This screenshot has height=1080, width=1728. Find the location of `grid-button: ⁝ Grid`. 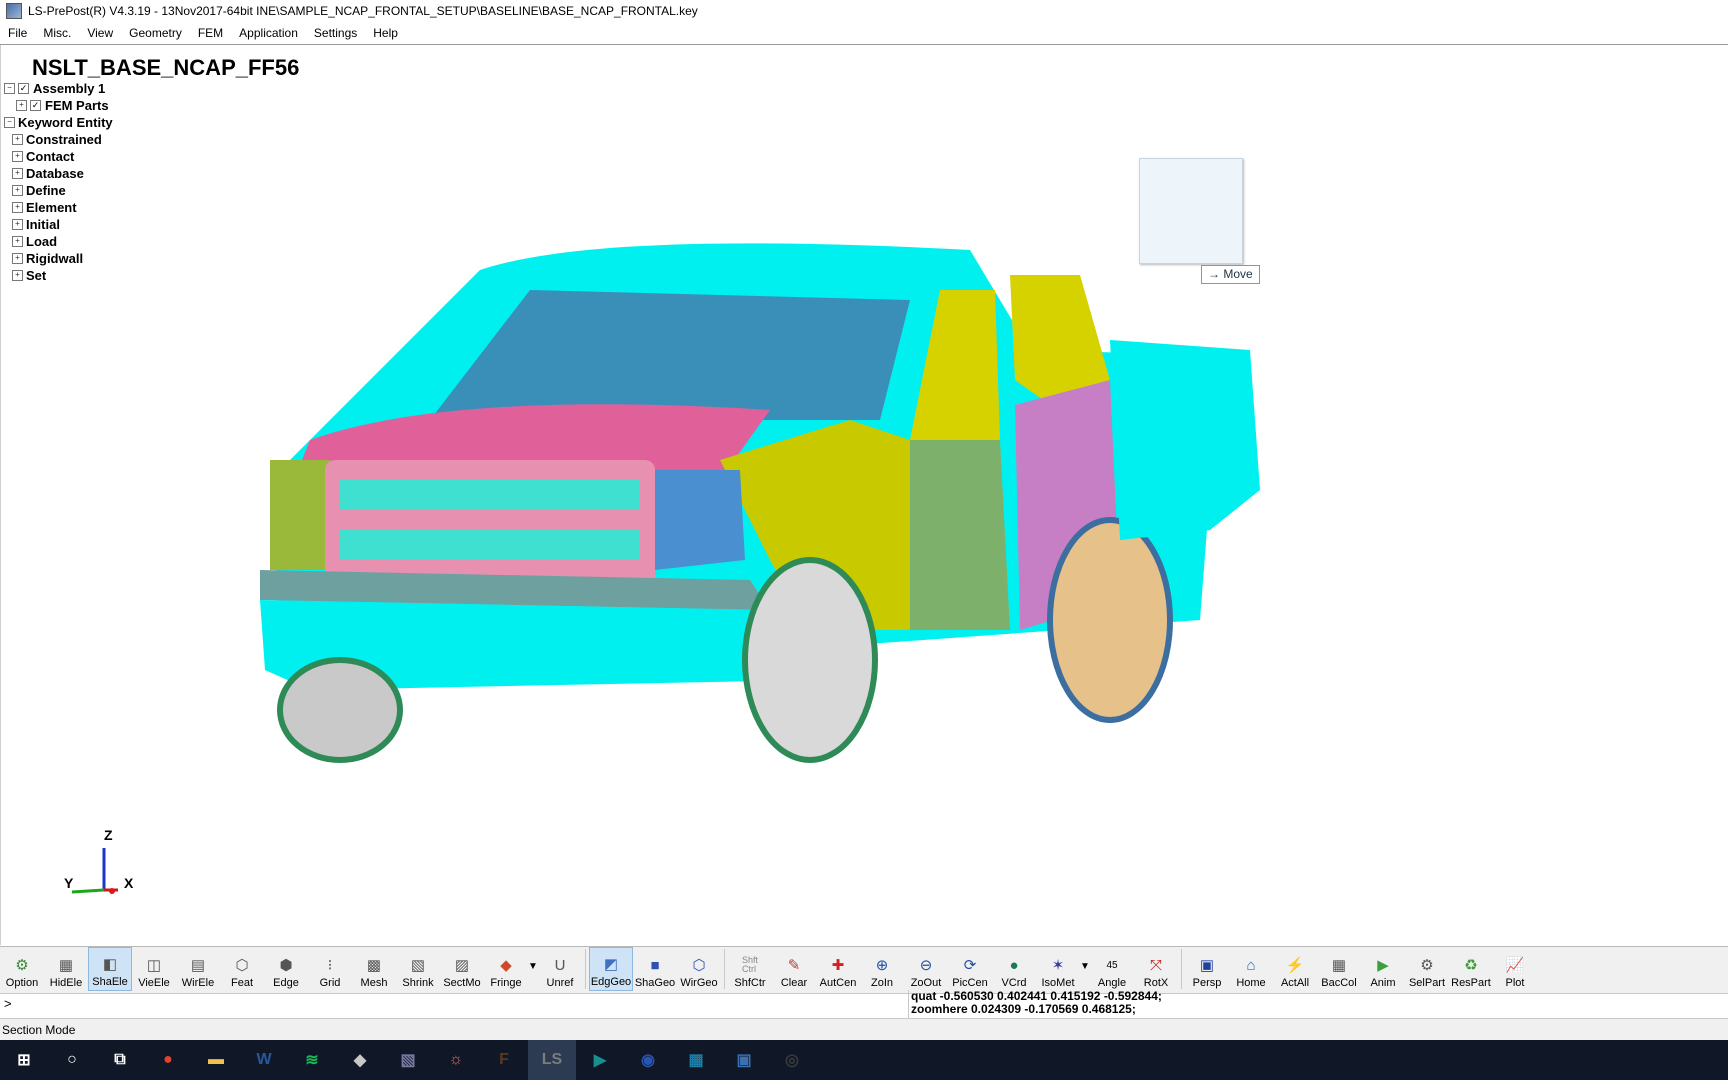

grid-button: ⁝ Grid is located at coordinates (330, 969).